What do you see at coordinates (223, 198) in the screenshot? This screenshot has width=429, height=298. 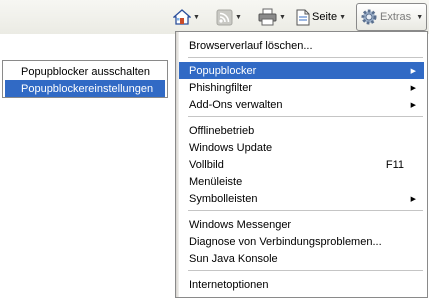 I see `menu-item-label: Symbolleisten` at bounding box center [223, 198].